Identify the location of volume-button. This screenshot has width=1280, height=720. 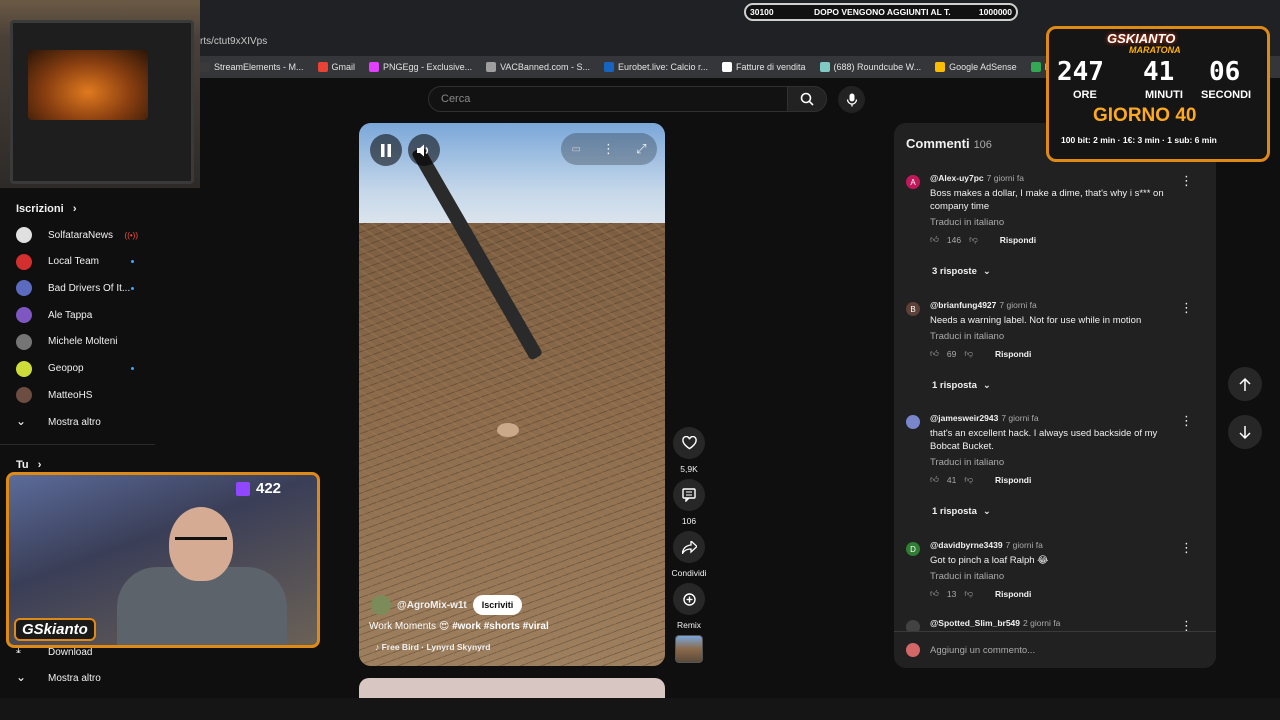
(424, 150).